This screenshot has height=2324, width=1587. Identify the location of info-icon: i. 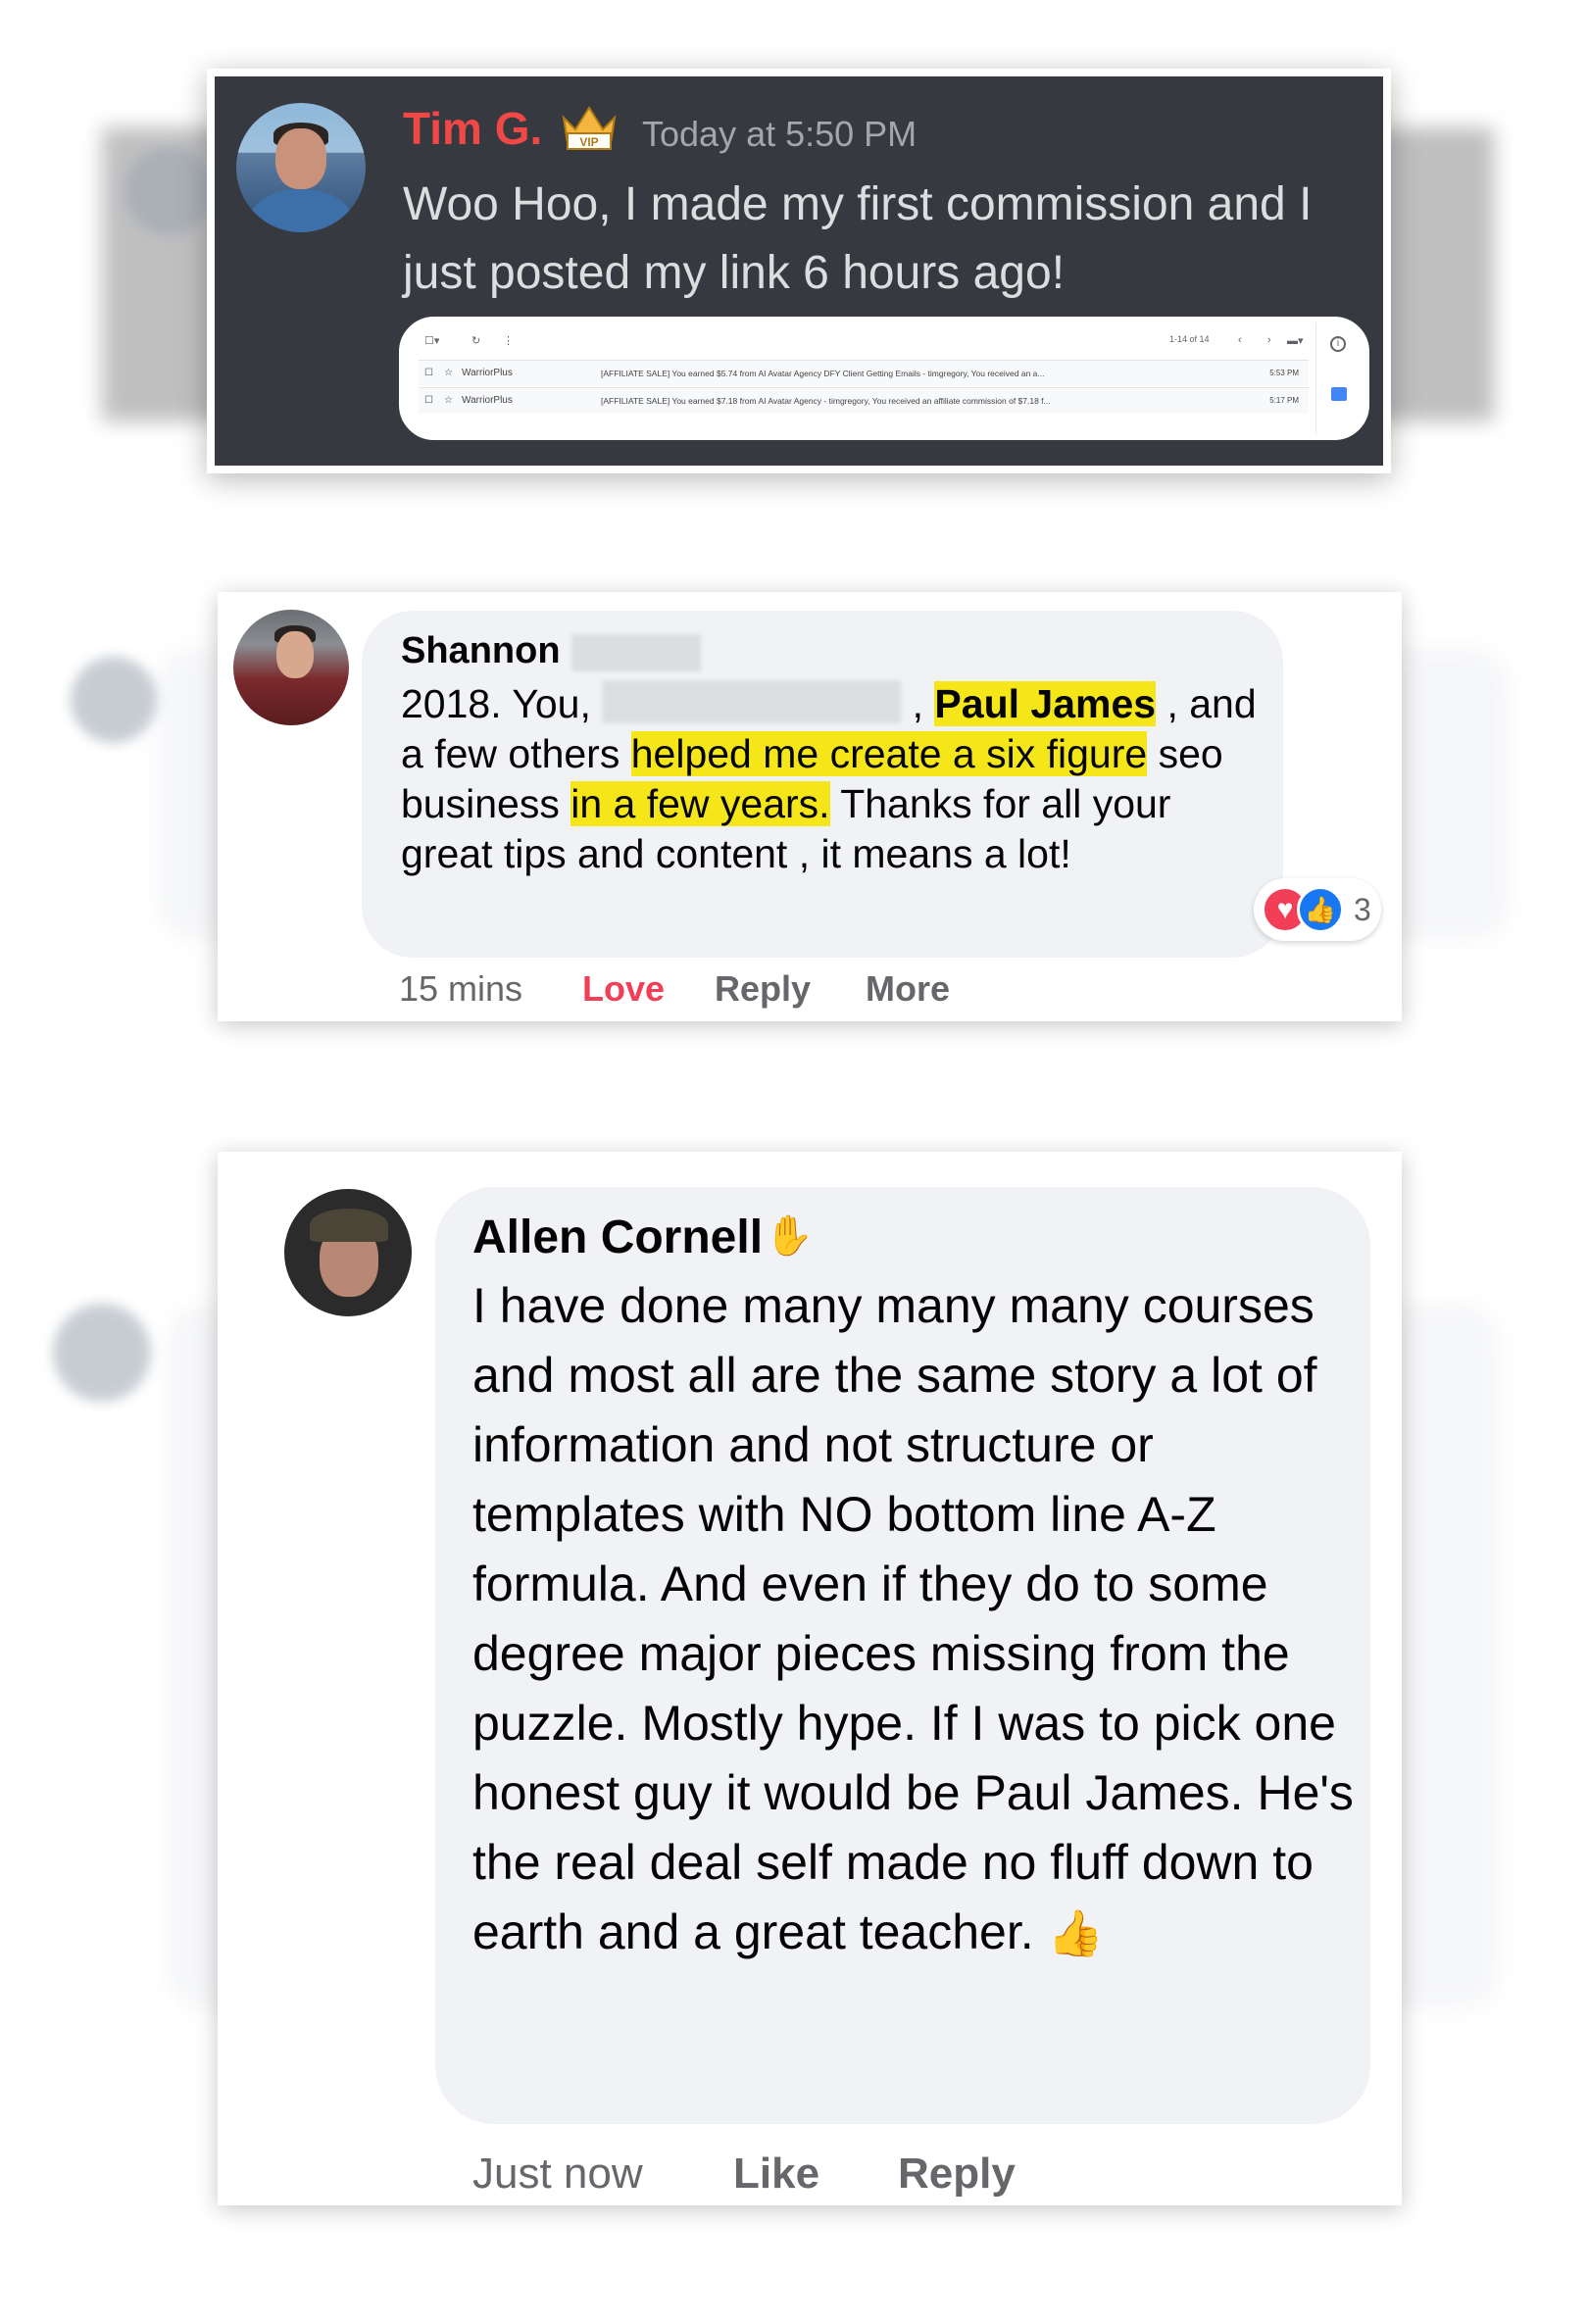
(1338, 344).